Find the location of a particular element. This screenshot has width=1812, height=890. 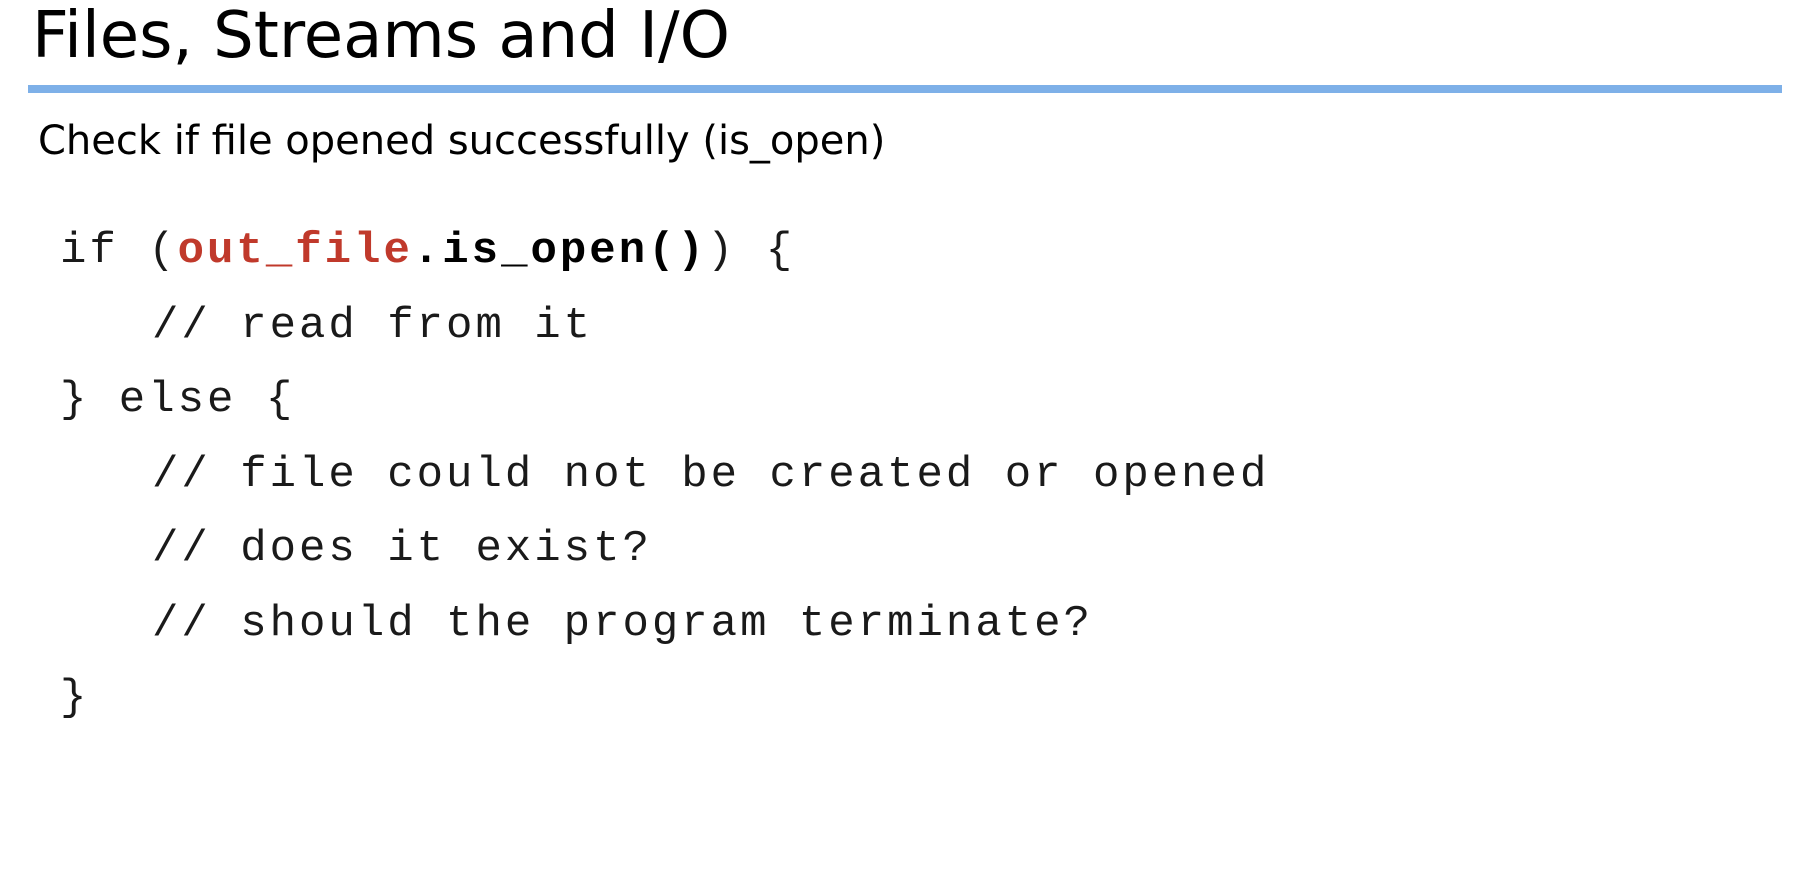

code-line-comment-exist: // does it exist? is located at coordinates (664, 557).